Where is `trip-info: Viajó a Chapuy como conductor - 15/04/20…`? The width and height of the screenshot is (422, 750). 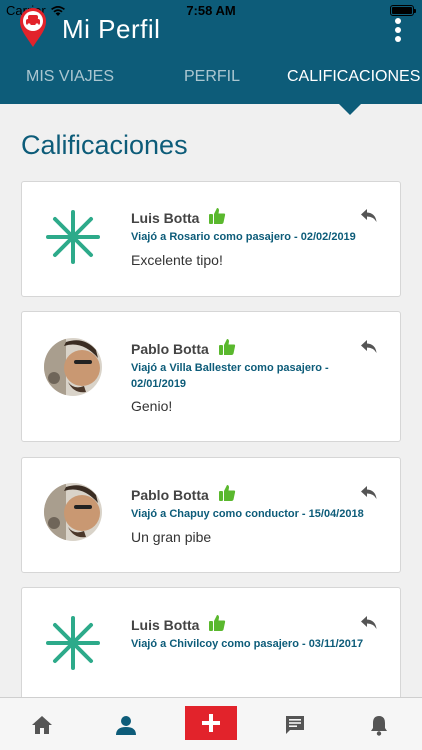
trip-info: Viajó a Chapuy como conductor - 15/04/20… is located at coordinates (247, 514).